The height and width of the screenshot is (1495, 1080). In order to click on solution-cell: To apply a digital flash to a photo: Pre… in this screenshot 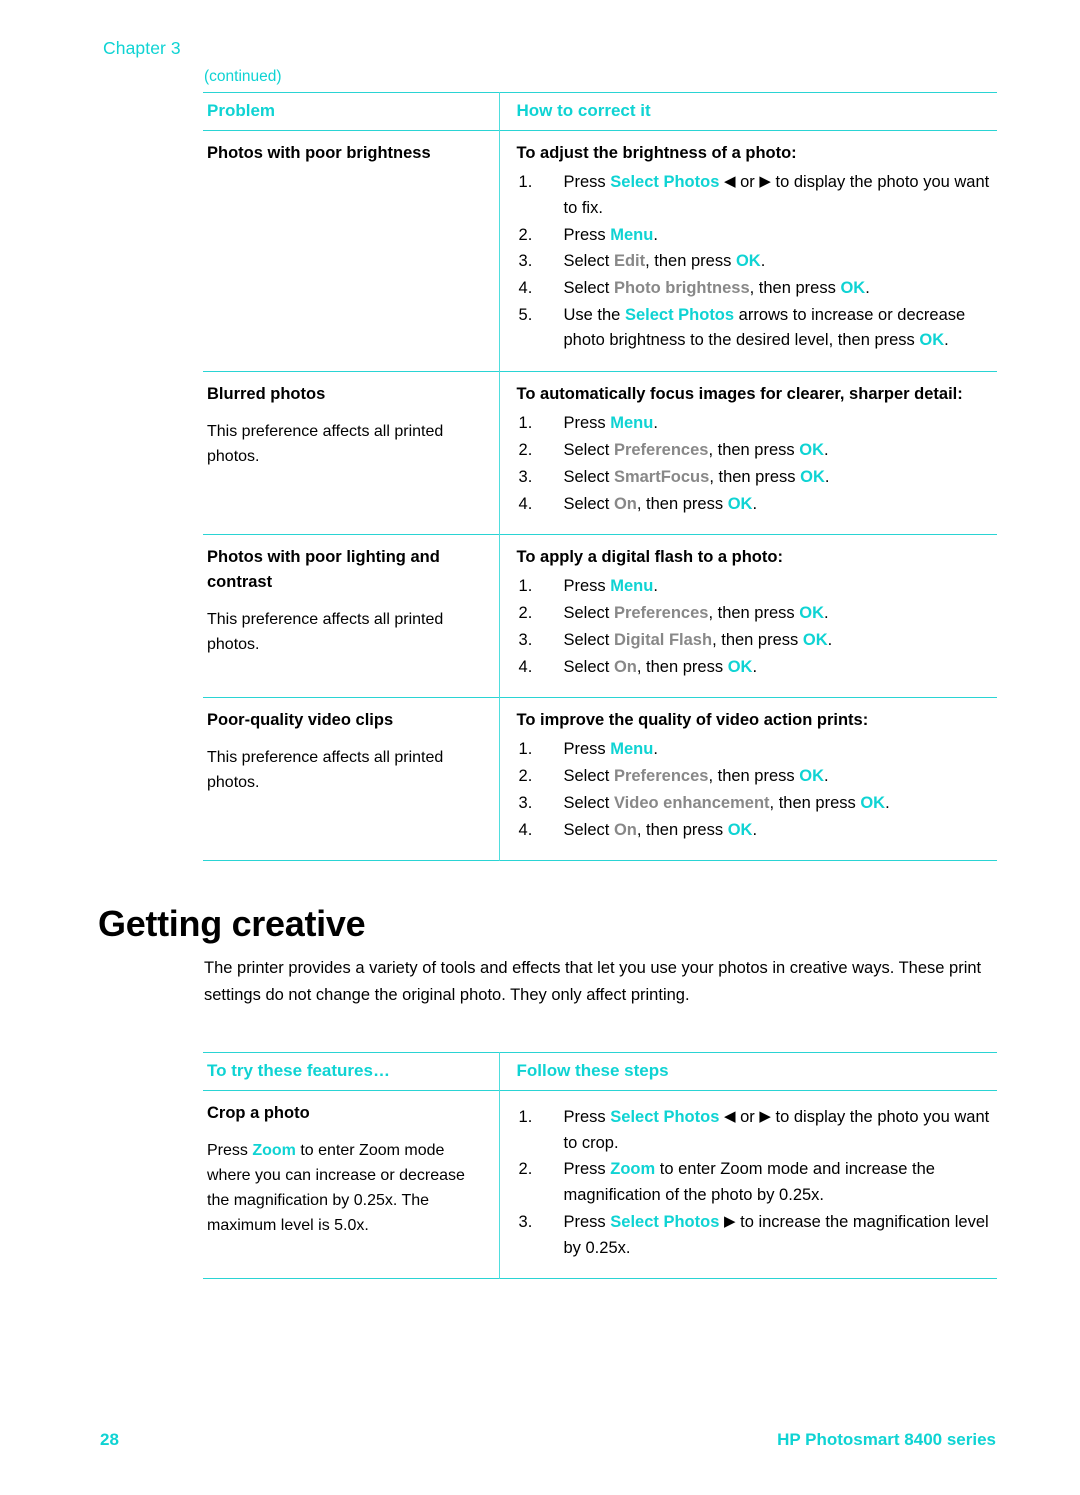, I will do `click(747, 616)`.